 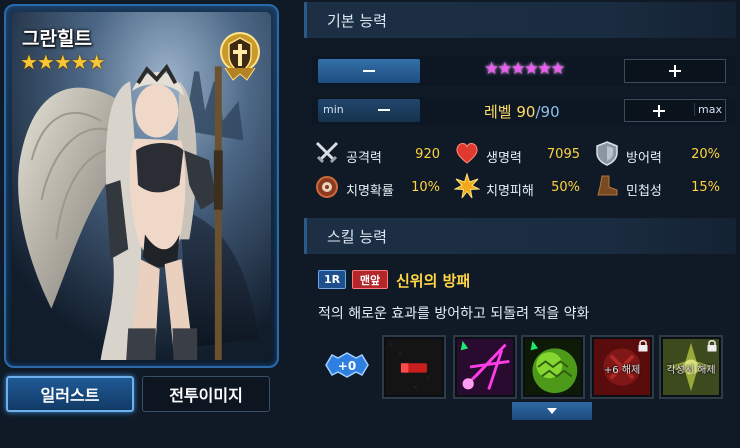 What do you see at coordinates (206, 394) in the screenshot?
I see `tab-battle-image: 전투이미지` at bounding box center [206, 394].